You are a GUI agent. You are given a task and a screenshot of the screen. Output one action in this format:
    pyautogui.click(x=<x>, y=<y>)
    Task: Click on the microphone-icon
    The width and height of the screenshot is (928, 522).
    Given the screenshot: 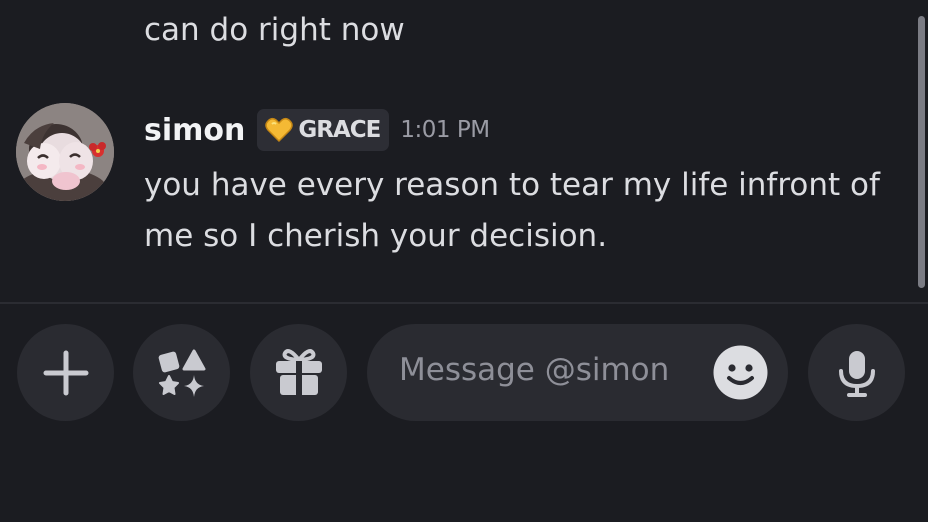 What is the action you would take?
    pyautogui.click(x=856, y=373)
    